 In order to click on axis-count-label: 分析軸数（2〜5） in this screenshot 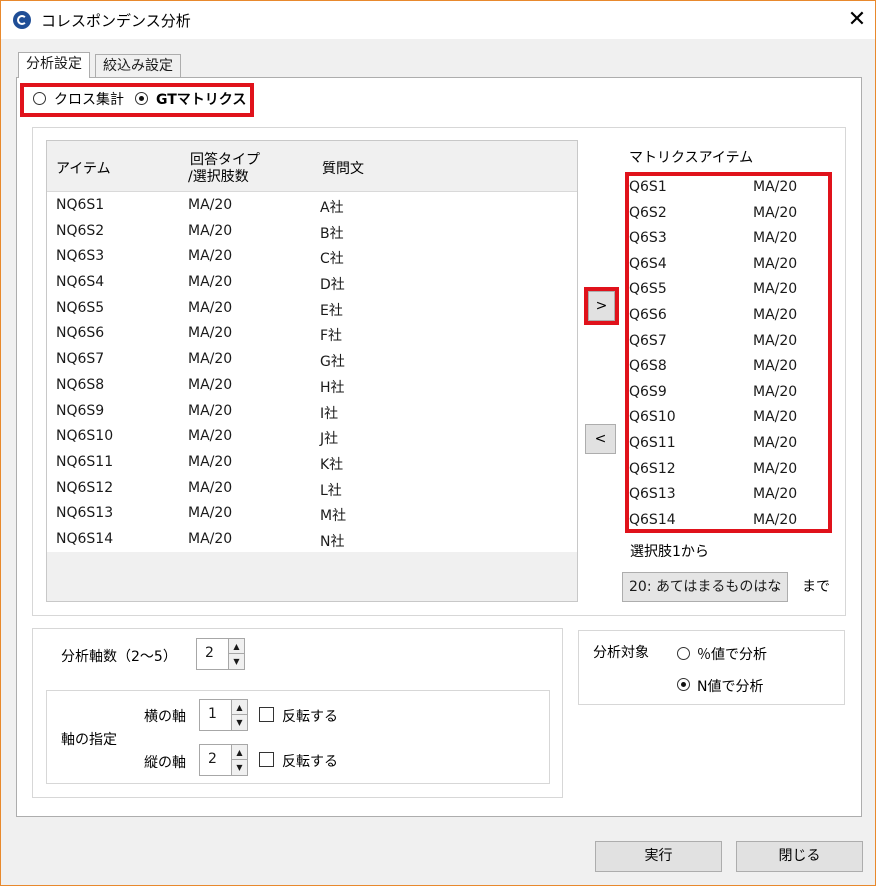, I will do `click(119, 657)`.